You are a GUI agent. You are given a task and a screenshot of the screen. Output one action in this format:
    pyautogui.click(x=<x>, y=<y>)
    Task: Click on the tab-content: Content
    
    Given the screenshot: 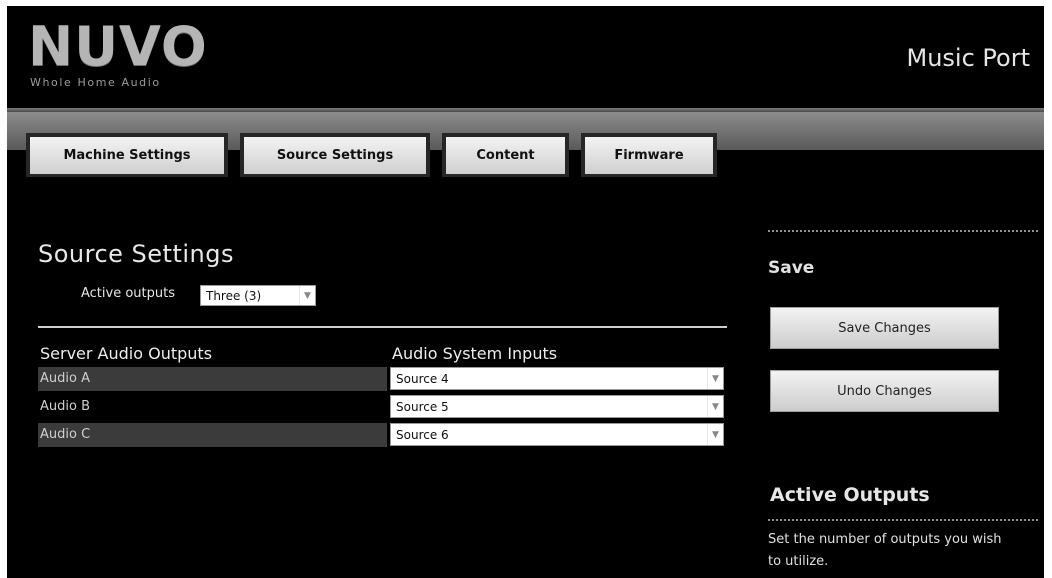 What is the action you would take?
    pyautogui.click(x=505, y=155)
    